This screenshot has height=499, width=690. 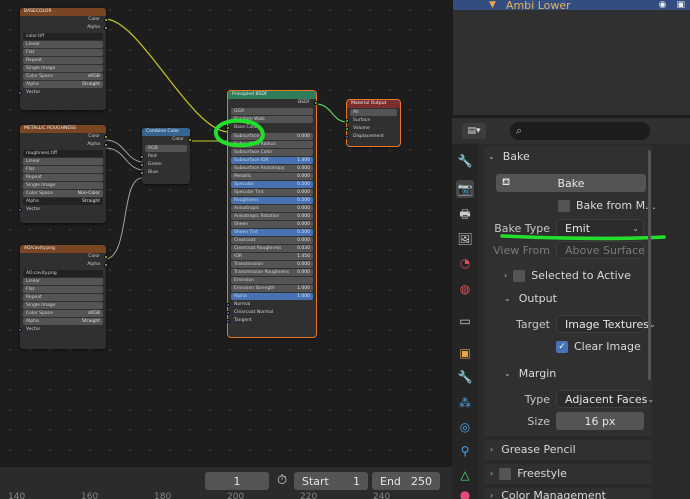 What do you see at coordinates (272, 280) in the screenshot?
I see `bsdf-input-emission: Emission` at bounding box center [272, 280].